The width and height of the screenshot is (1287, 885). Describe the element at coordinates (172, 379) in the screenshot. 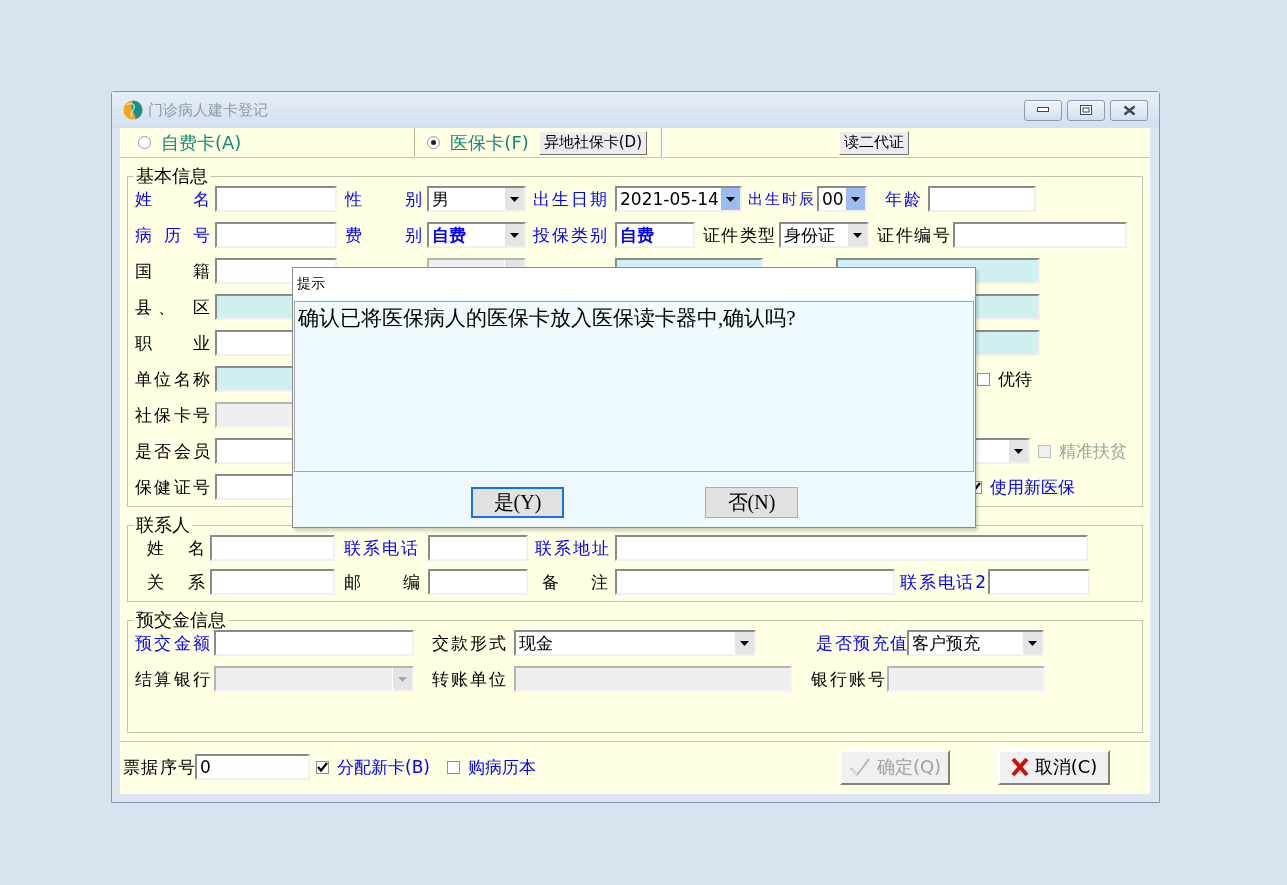

I see `field-label: 单位名称` at that location.